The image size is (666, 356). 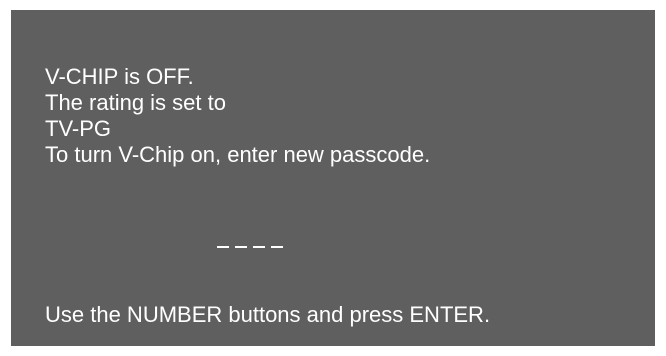 What do you see at coordinates (119, 76) in the screenshot?
I see `vchip-status-text: V-CHIP is OFF.` at bounding box center [119, 76].